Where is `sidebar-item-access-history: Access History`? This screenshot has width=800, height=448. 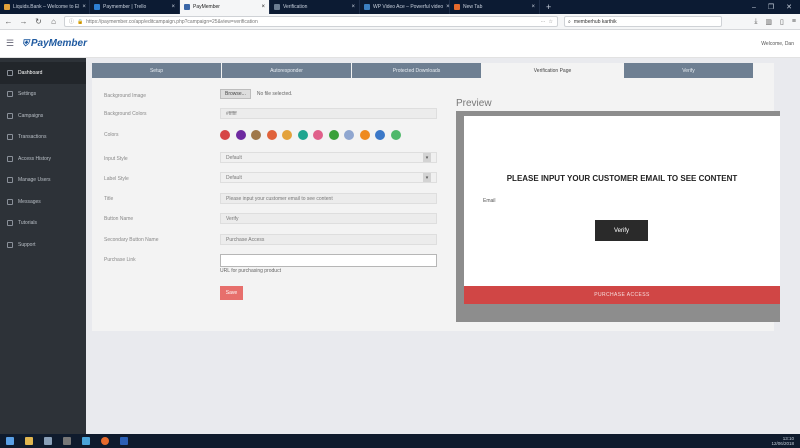 sidebar-item-access-history: Access History is located at coordinates (43, 159).